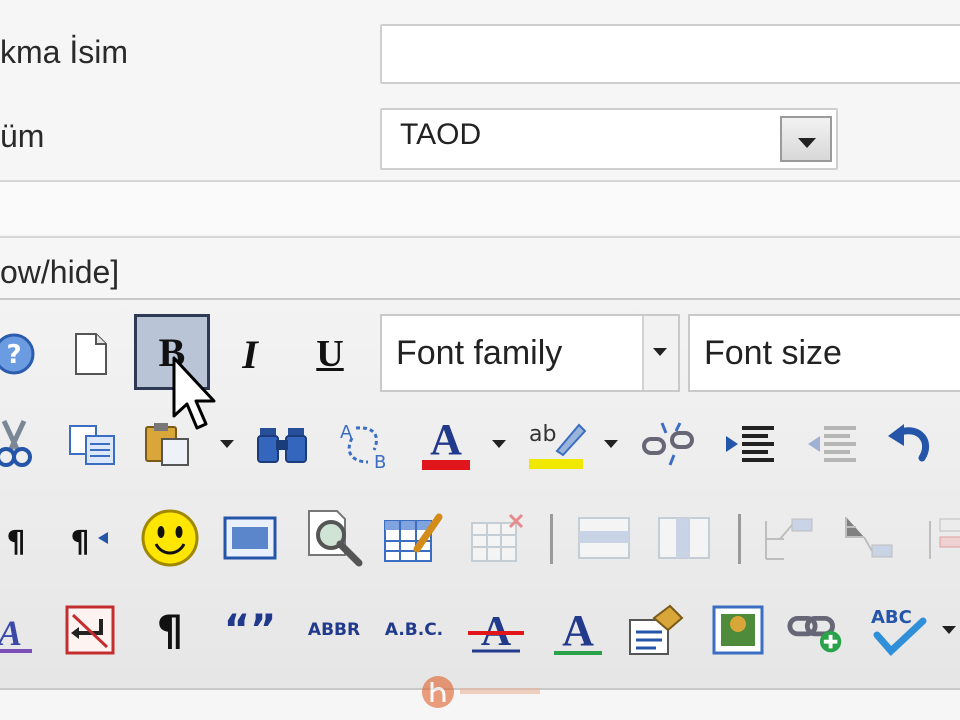  I want to click on table-icon, so click(412, 538).